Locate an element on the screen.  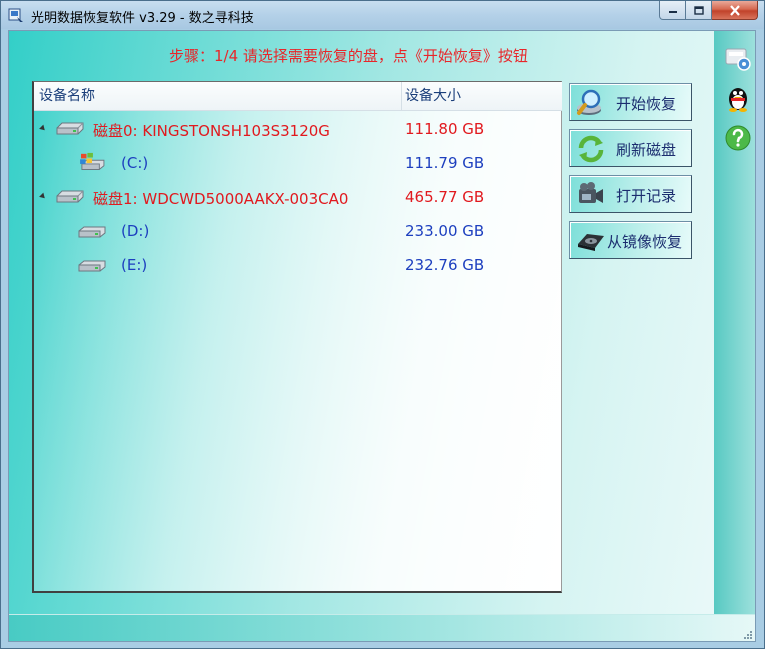
device-size: 465.77 GB is located at coordinates (445, 197).